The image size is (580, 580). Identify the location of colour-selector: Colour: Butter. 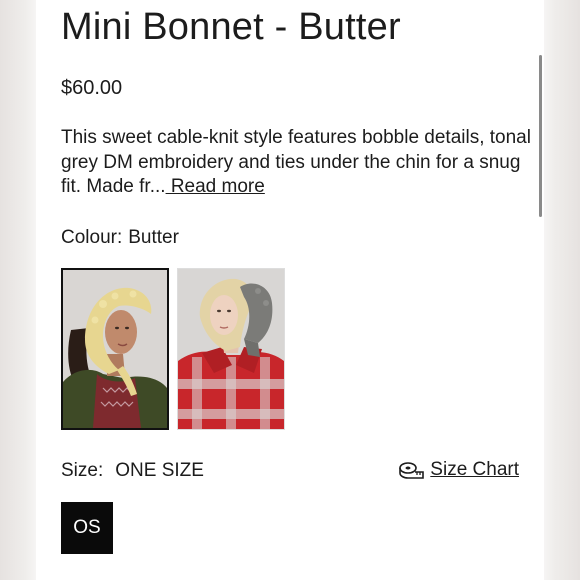
(120, 238).